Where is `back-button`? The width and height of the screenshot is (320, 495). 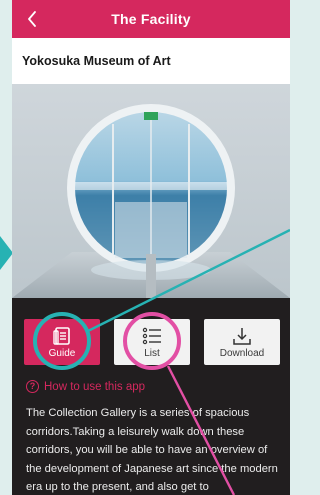 back-button is located at coordinates (32, 19).